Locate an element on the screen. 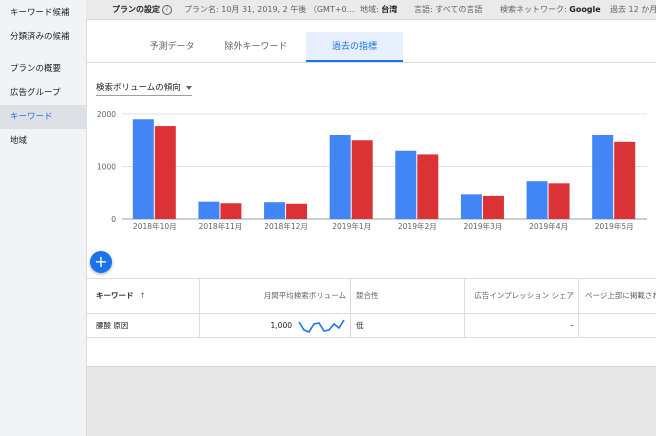 Image resolution: width=656 pixels, height=436 pixels. sidebar-item-ad-groups: 広告グループ is located at coordinates (43, 93).